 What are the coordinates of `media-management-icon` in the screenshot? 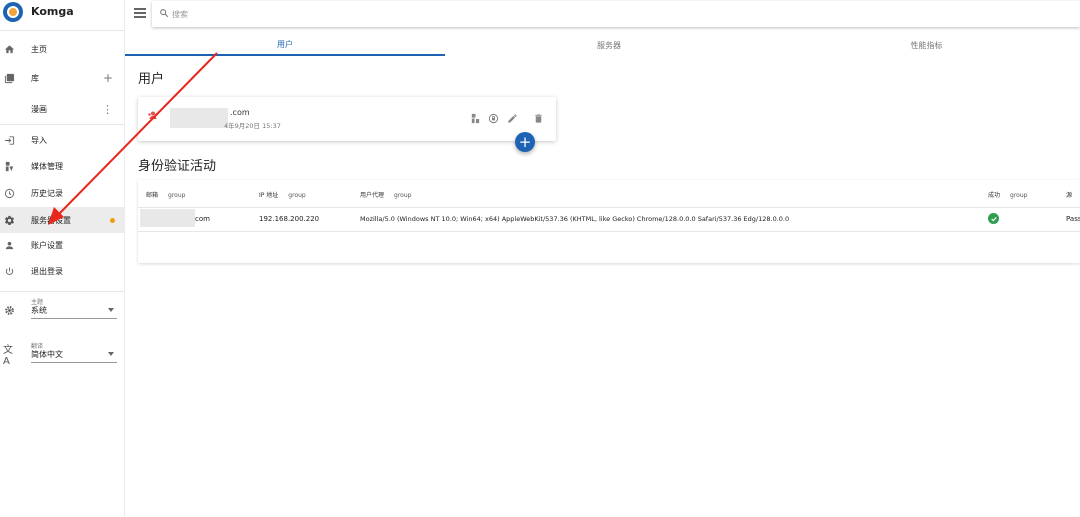 It's located at (9, 166).